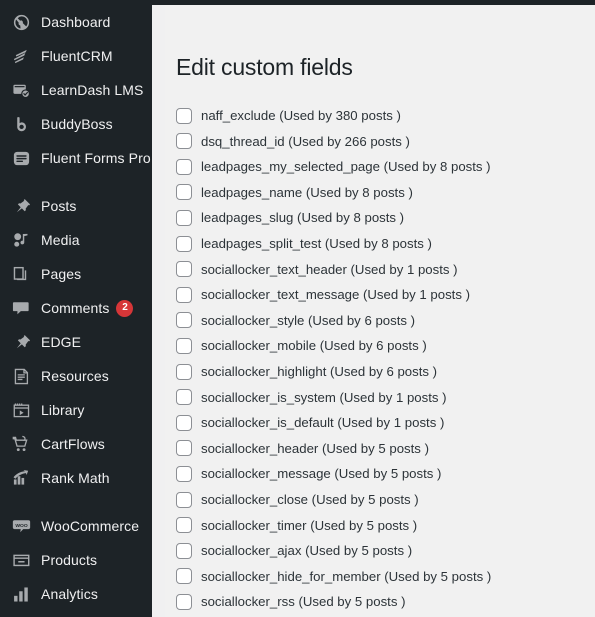 Image resolution: width=595 pixels, height=617 pixels. What do you see at coordinates (76, 90) in the screenshot?
I see `sidebar-item-learndash-lms: LearnDash LMS` at bounding box center [76, 90].